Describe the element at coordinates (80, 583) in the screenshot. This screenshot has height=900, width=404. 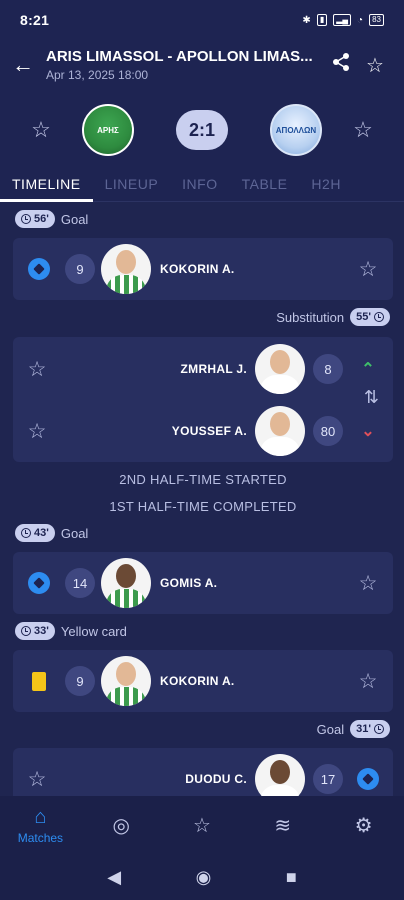
I see `player-number: 14` at that location.